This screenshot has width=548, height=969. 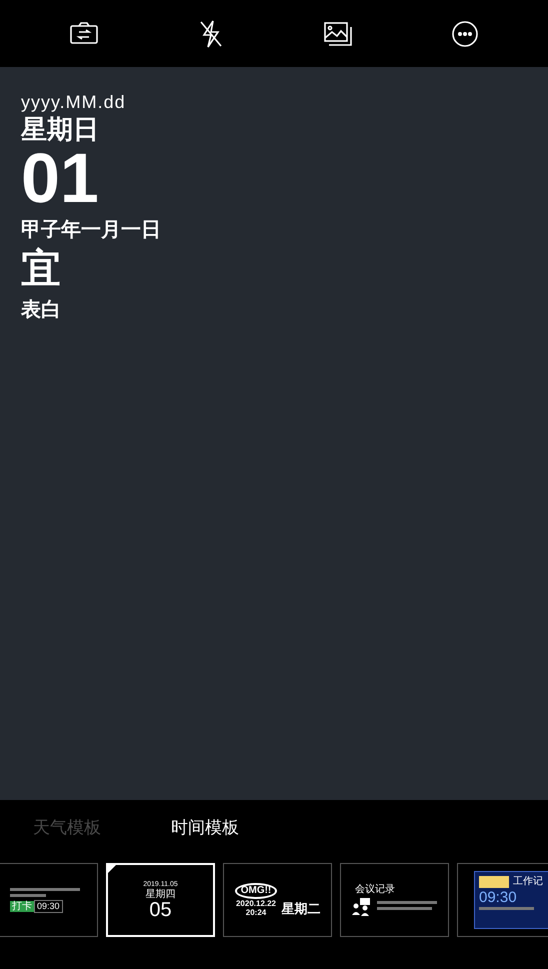 I want to click on weekday-text: 星期四, so click(x=161, y=894).